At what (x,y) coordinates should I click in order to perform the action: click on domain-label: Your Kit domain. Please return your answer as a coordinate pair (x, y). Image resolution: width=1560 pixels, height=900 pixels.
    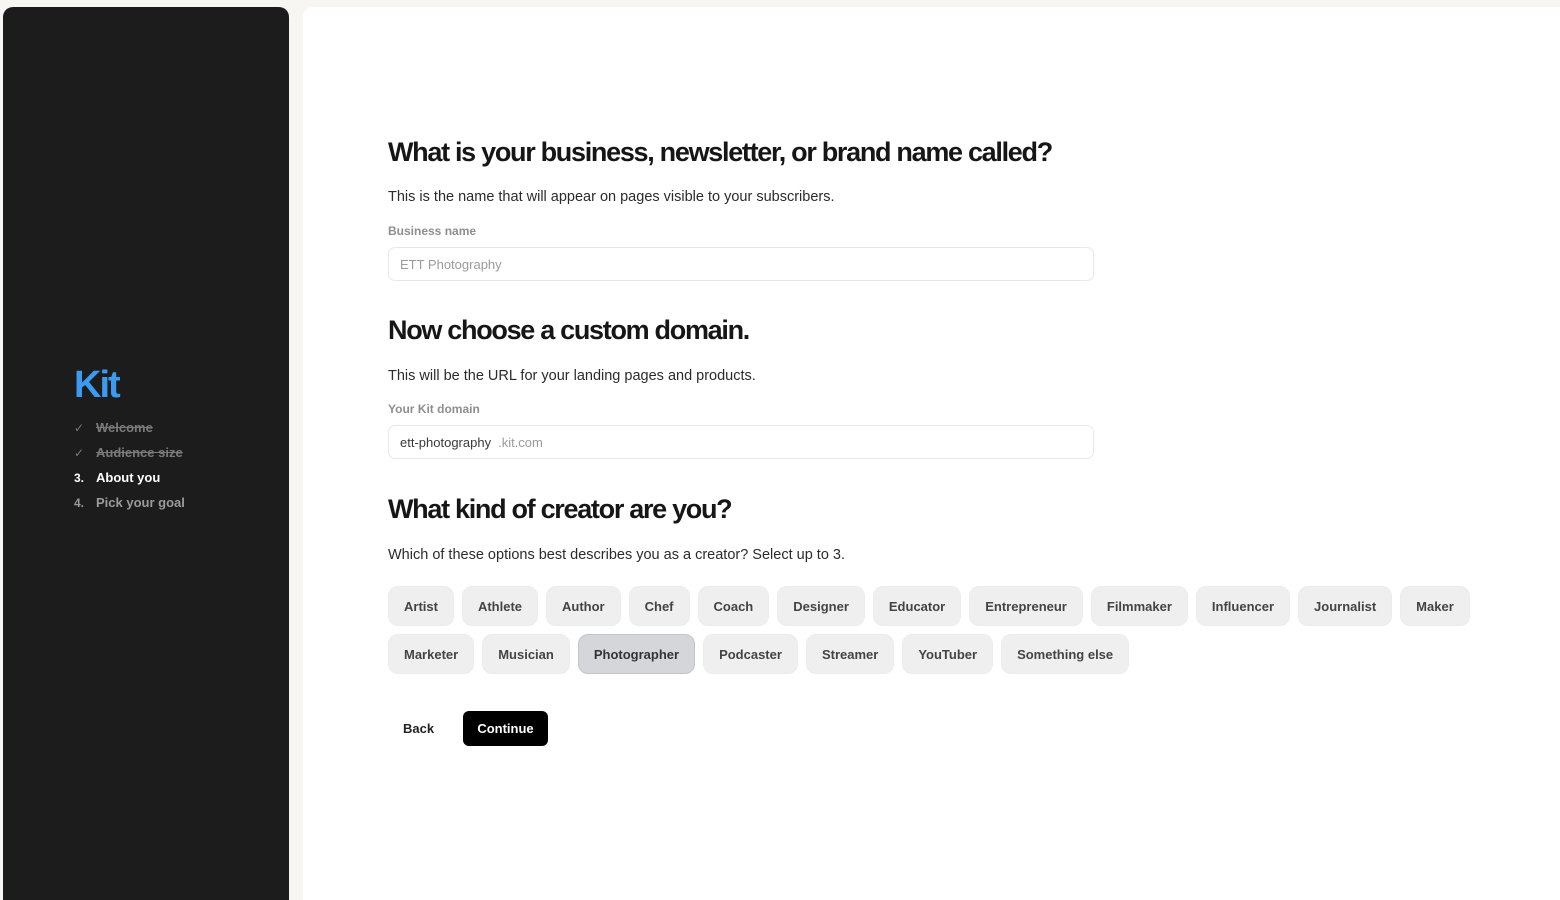
    Looking at the image, I should click on (434, 409).